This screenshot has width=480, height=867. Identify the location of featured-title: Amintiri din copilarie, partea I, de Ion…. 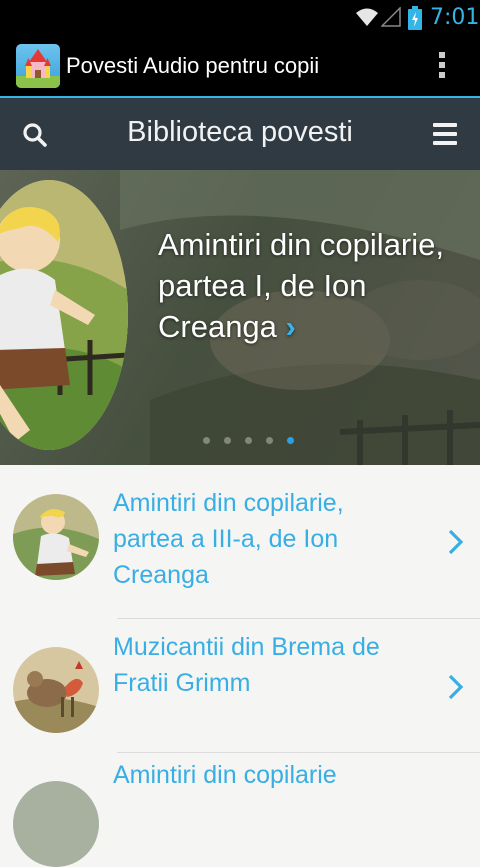
(313, 285).